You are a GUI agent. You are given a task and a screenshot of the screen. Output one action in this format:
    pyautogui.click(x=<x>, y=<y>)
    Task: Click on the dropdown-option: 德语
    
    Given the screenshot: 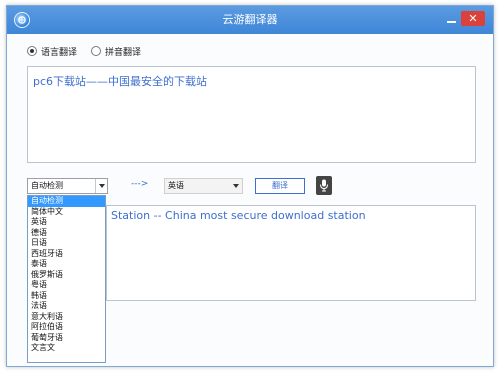 What is the action you would take?
    pyautogui.click(x=66, y=233)
    